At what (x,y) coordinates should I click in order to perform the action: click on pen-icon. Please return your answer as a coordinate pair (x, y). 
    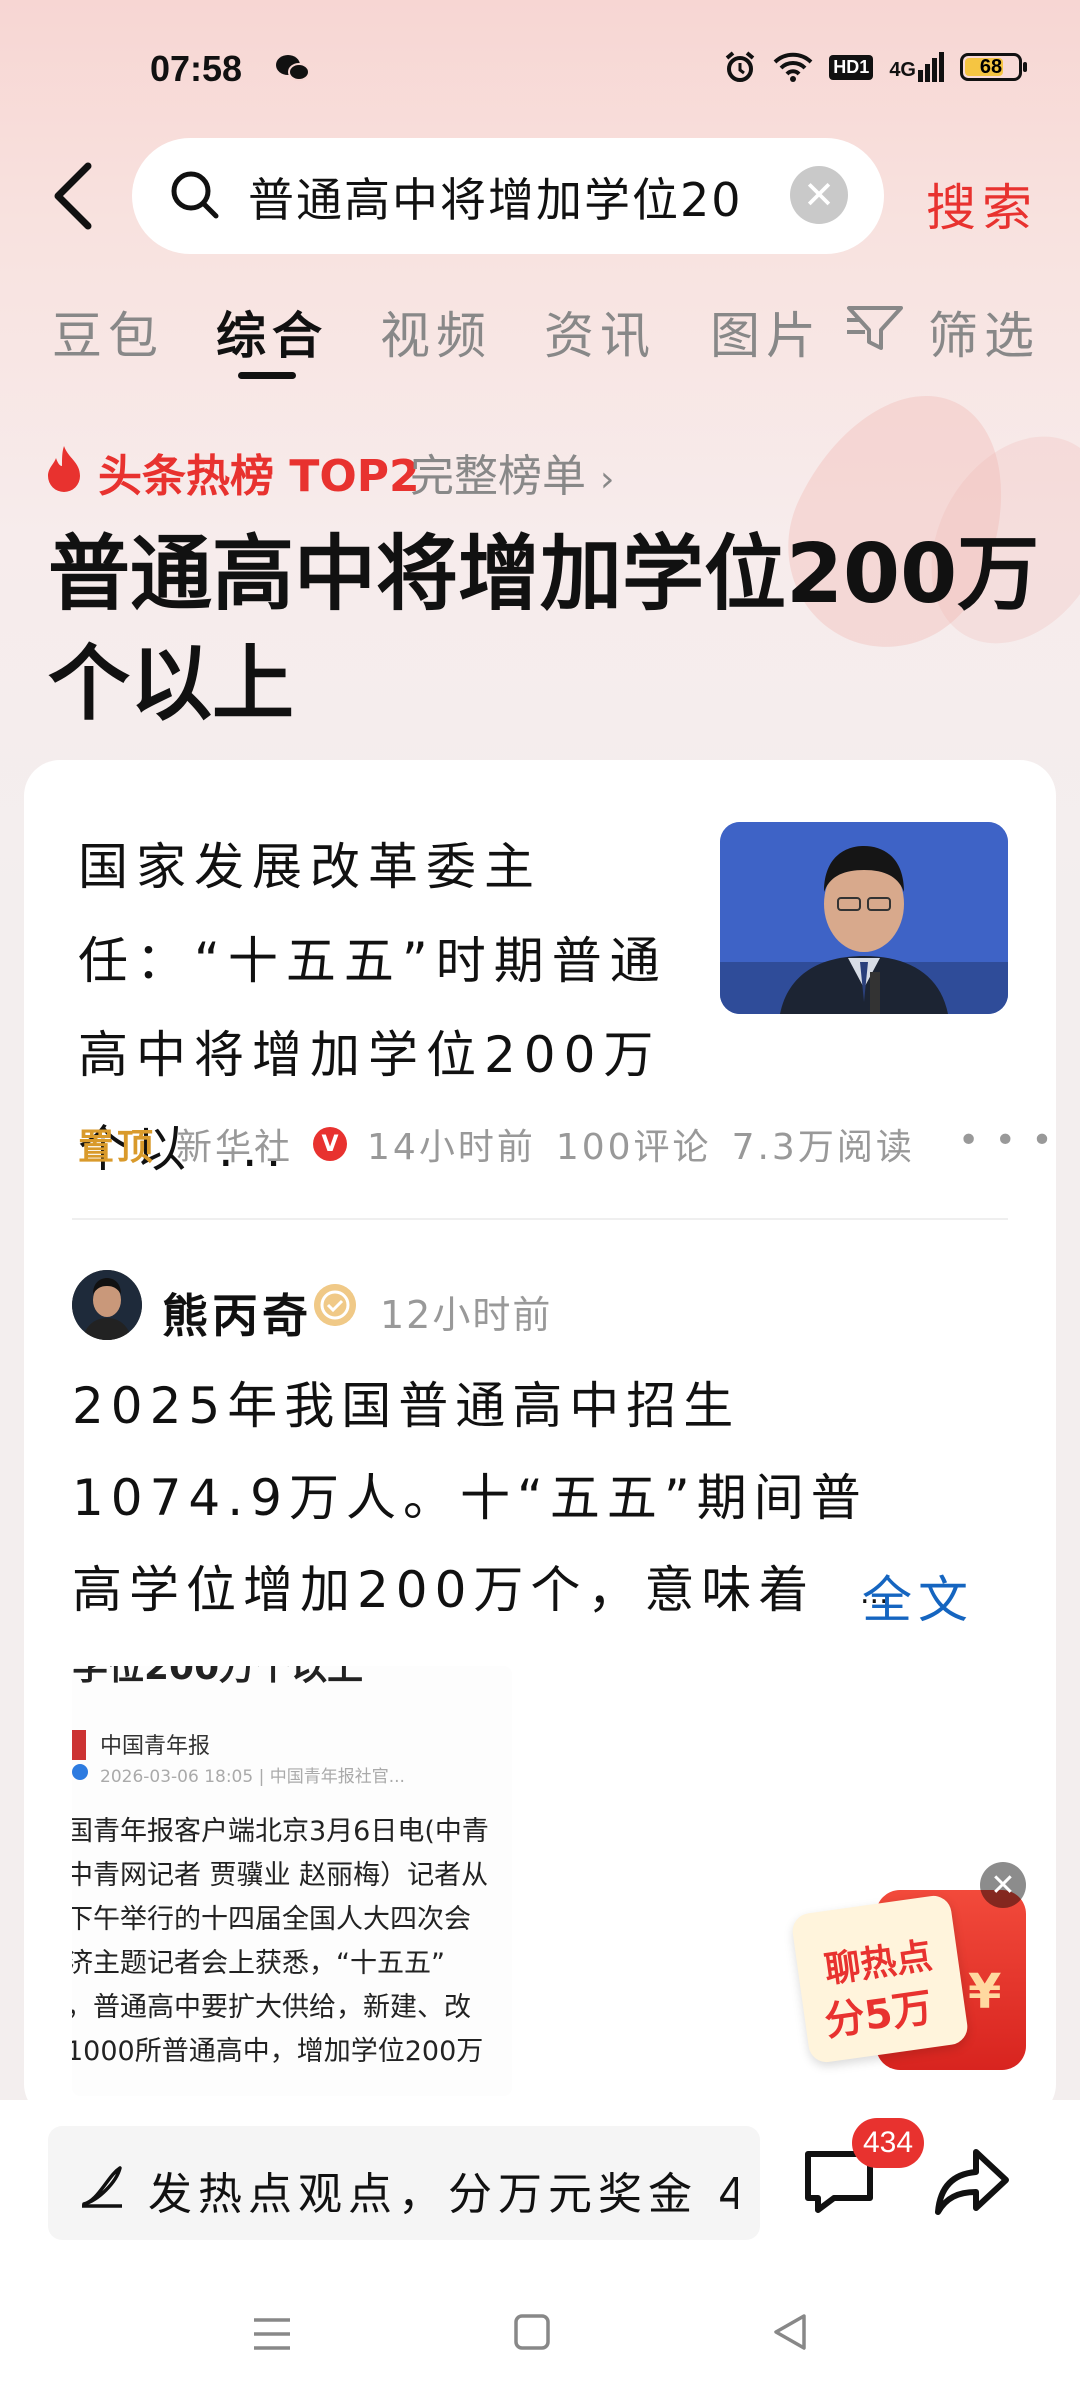
    Looking at the image, I should click on (102, 2187).